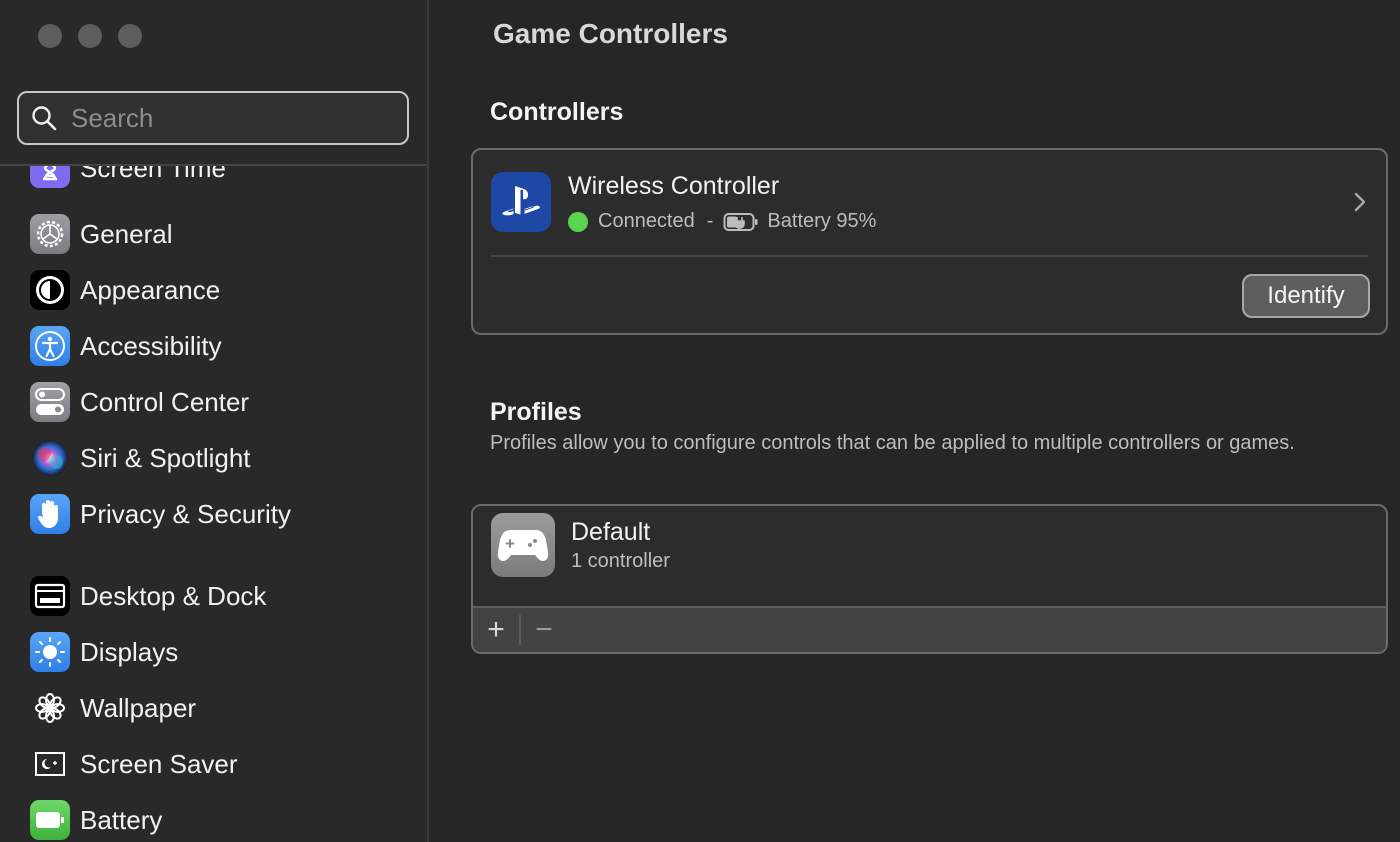 This screenshot has width=1400, height=842. What do you see at coordinates (126, 233) in the screenshot?
I see `sidebar-item-label: General` at bounding box center [126, 233].